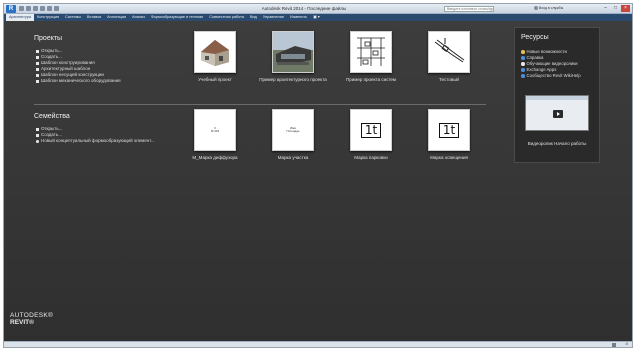 Image resolution: width=637 pixels, height=351 pixels. I want to click on measure-icon, so click(56, 8).